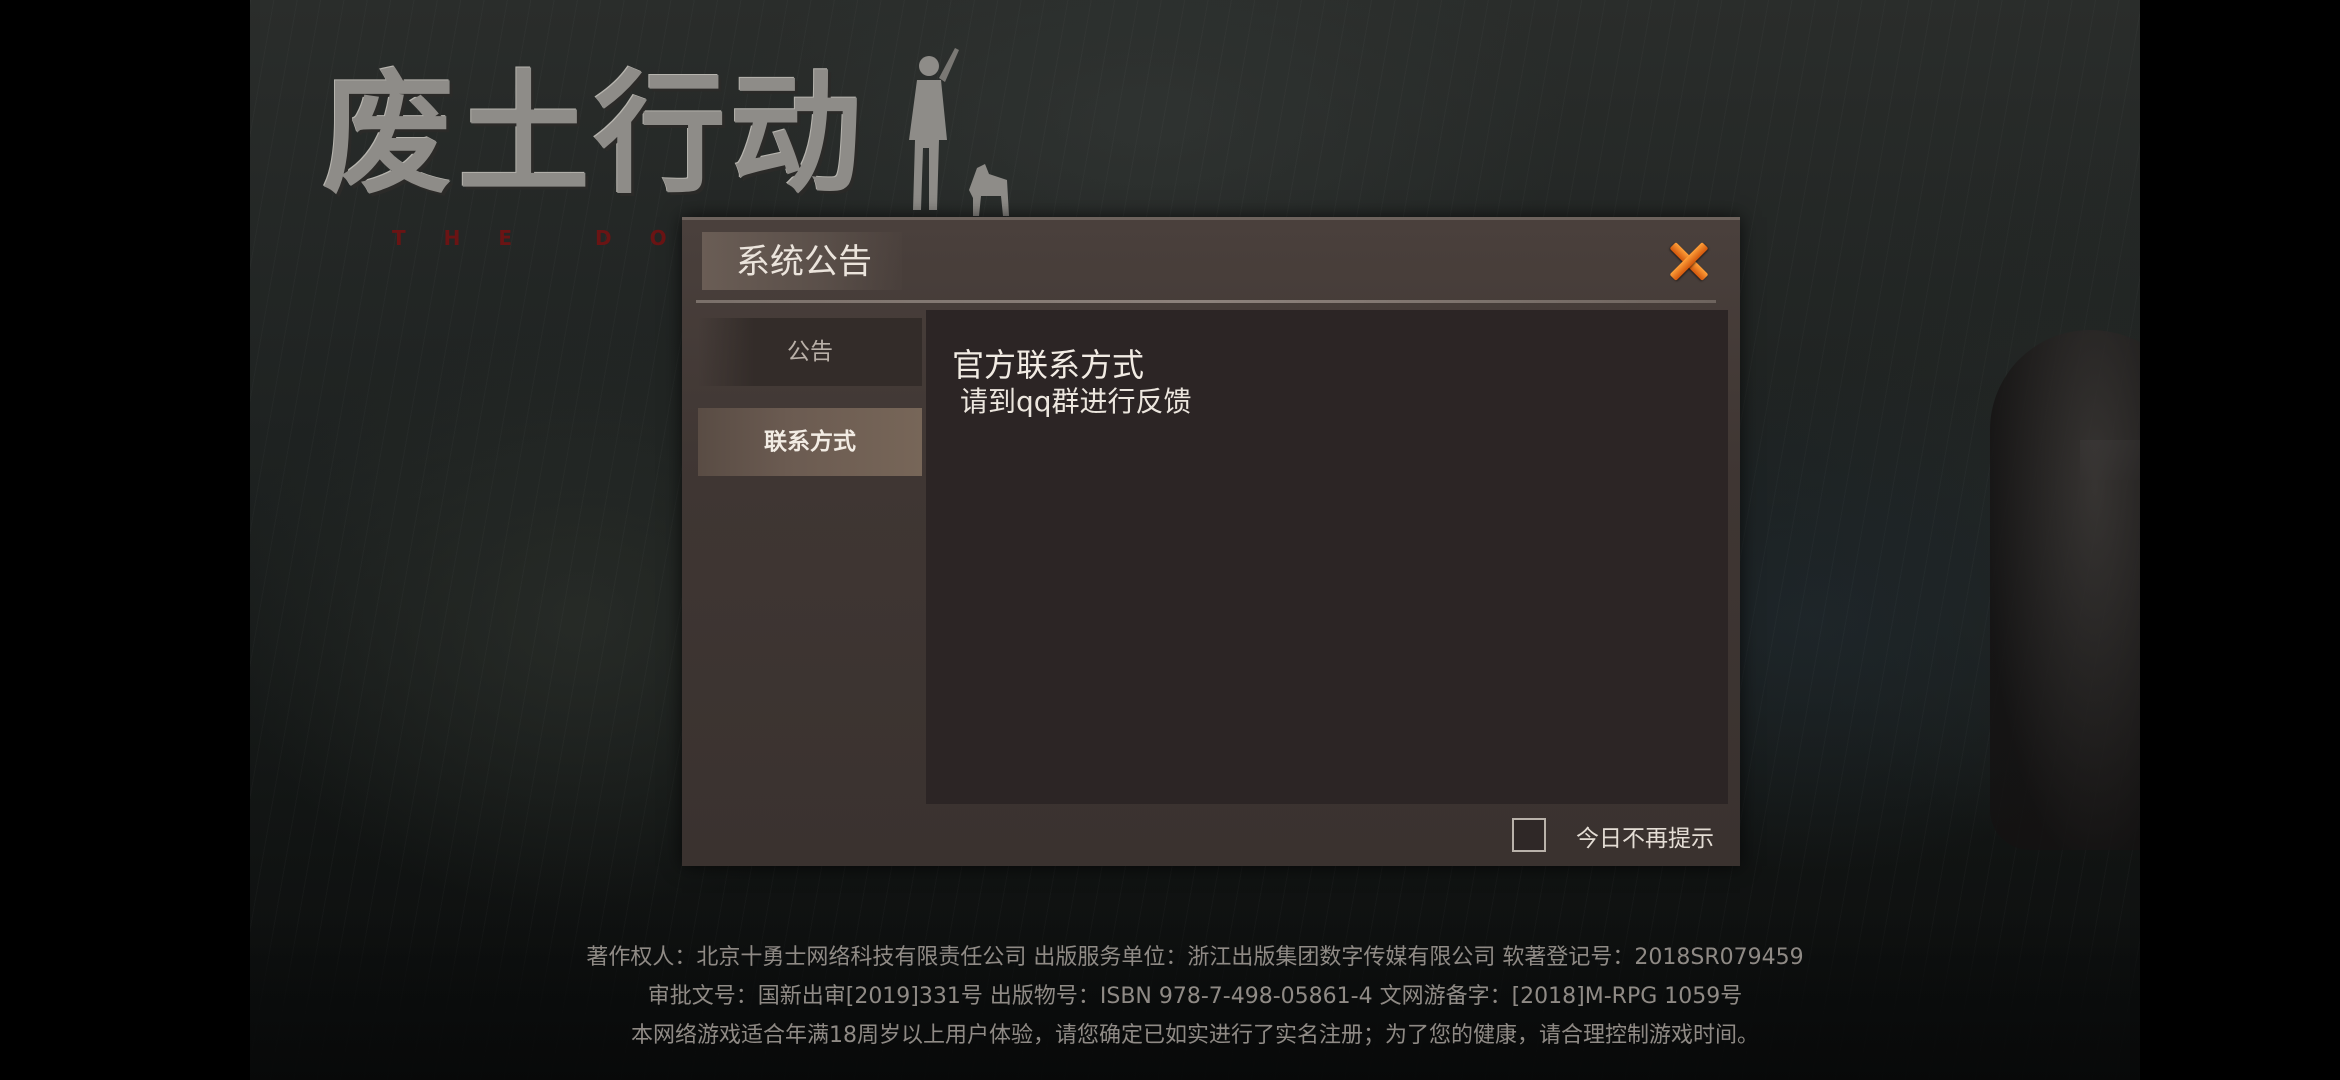 This screenshot has width=2340, height=1080. I want to click on tab-announcement: 公告, so click(810, 352).